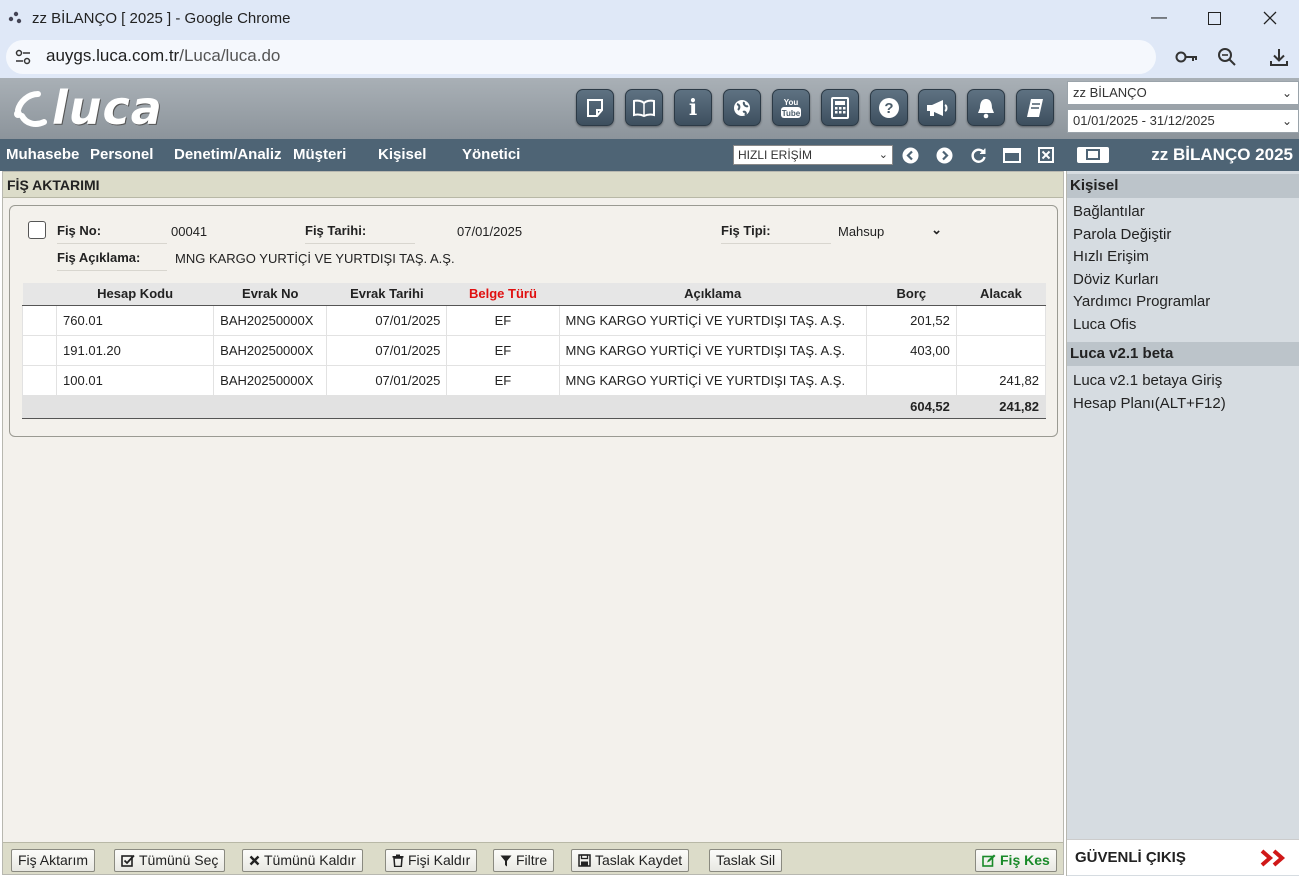  What do you see at coordinates (53, 860) in the screenshot?
I see `fis-aktarim-button: Fiş Aktarım` at bounding box center [53, 860].